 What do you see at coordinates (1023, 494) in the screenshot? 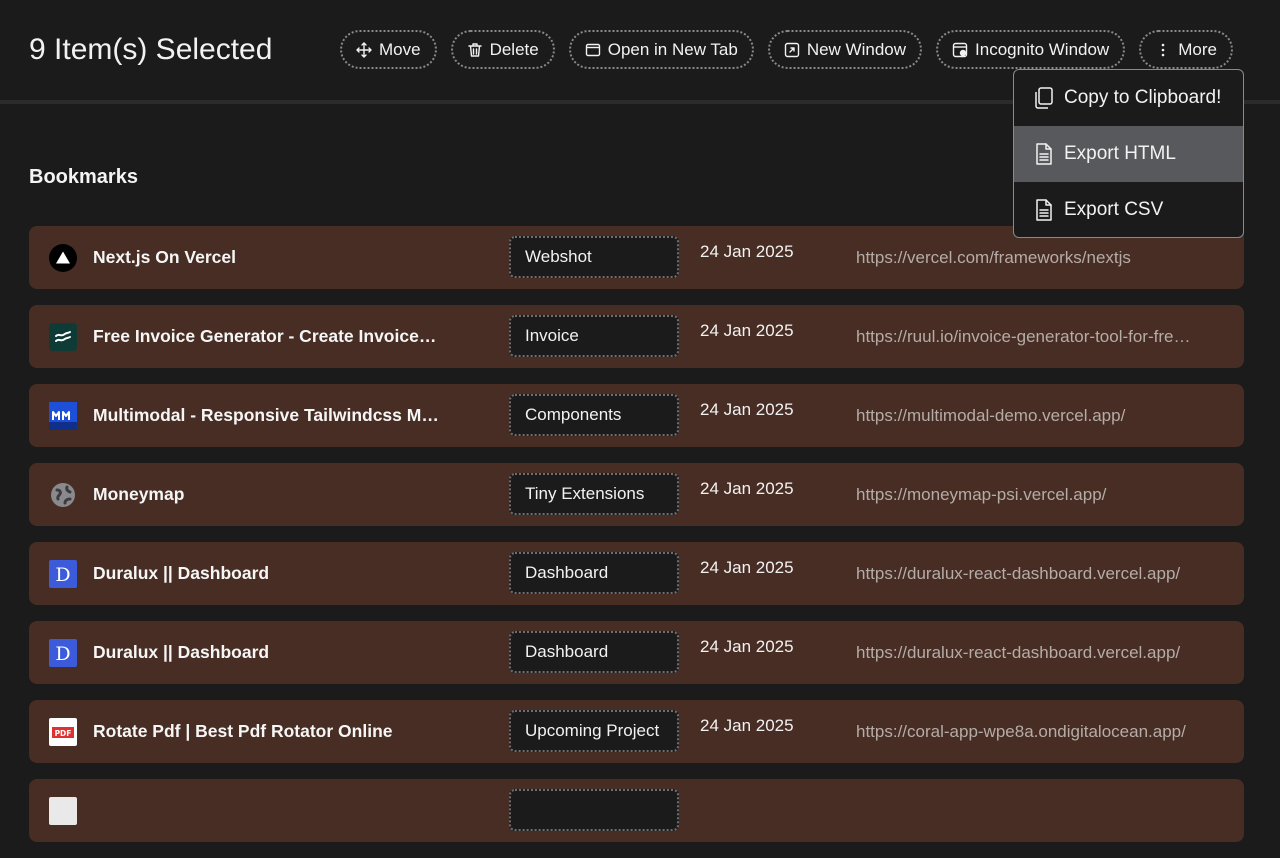
I see `bookmark-url: https://moneymap-psi.vercel.app/` at bounding box center [1023, 494].